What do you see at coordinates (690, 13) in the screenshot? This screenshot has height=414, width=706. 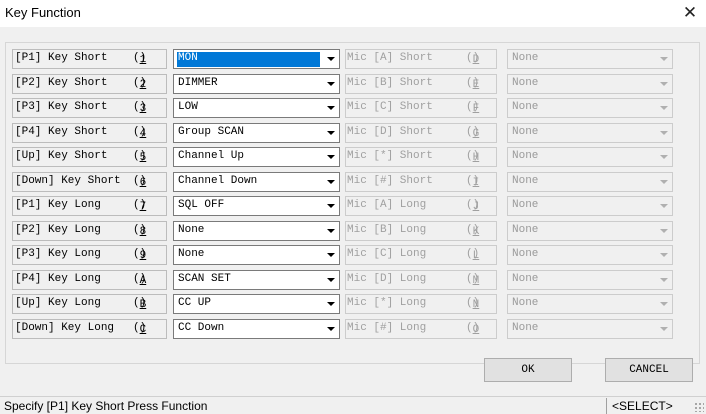 I see `close-icon: ✕` at bounding box center [690, 13].